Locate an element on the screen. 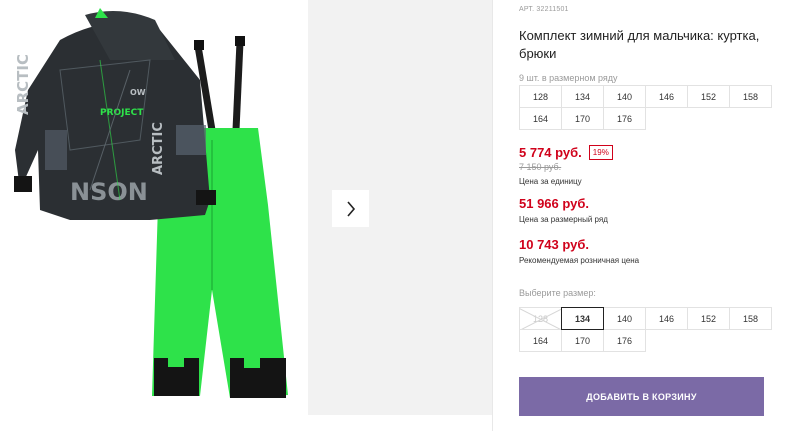 The height and width of the screenshot is (431, 800). old-price: 7 150 руб. is located at coordinates (540, 167).